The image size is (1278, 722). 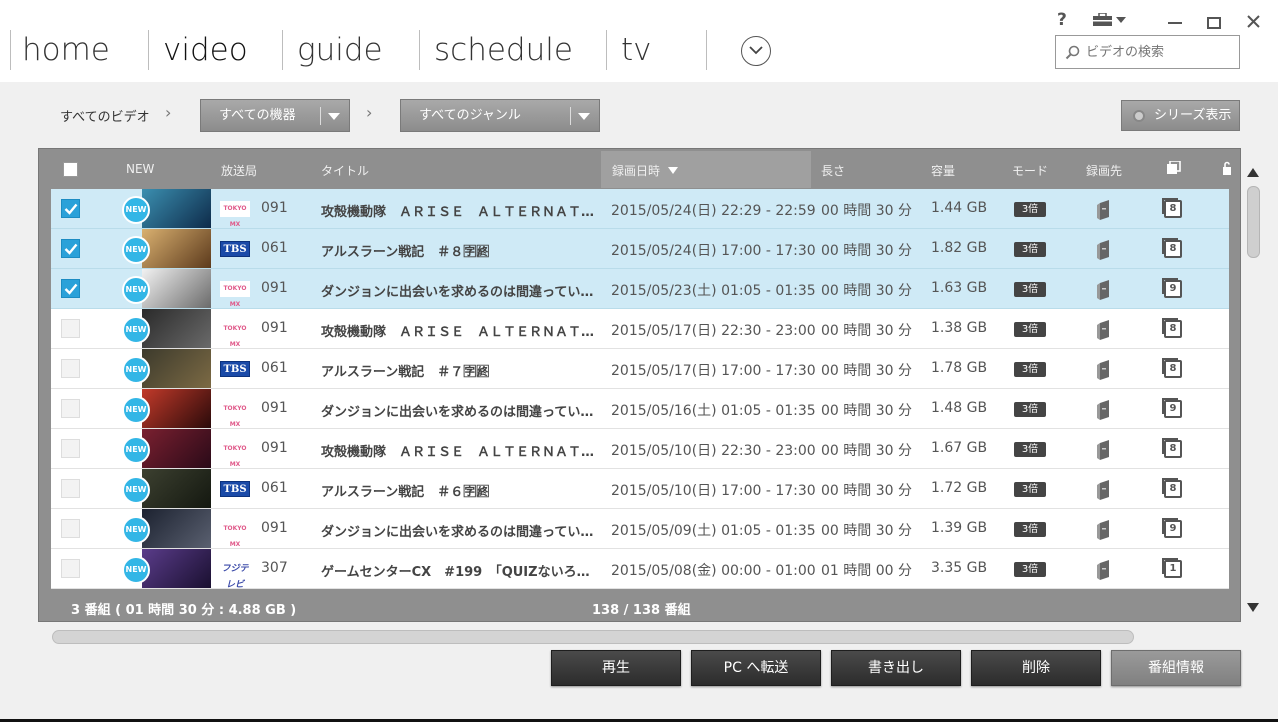 I want to click on tab-home: home, so click(x=66, y=50).